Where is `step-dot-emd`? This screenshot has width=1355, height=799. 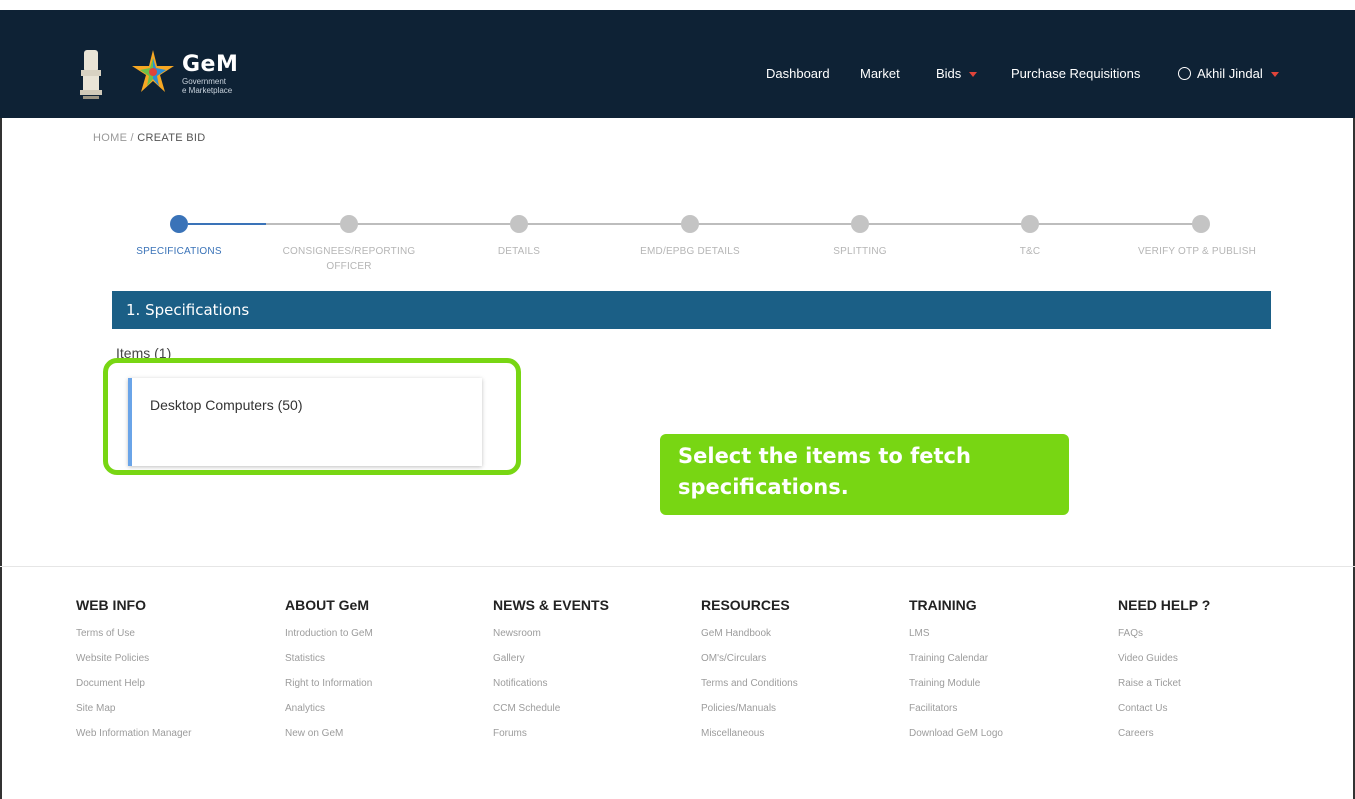 step-dot-emd is located at coordinates (690, 224).